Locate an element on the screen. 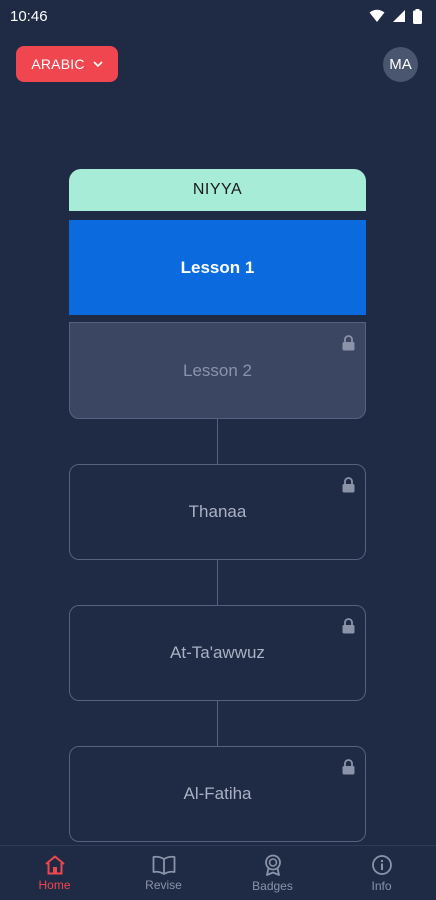 The height and width of the screenshot is (900, 436). chevron-down-icon is located at coordinates (98, 64).